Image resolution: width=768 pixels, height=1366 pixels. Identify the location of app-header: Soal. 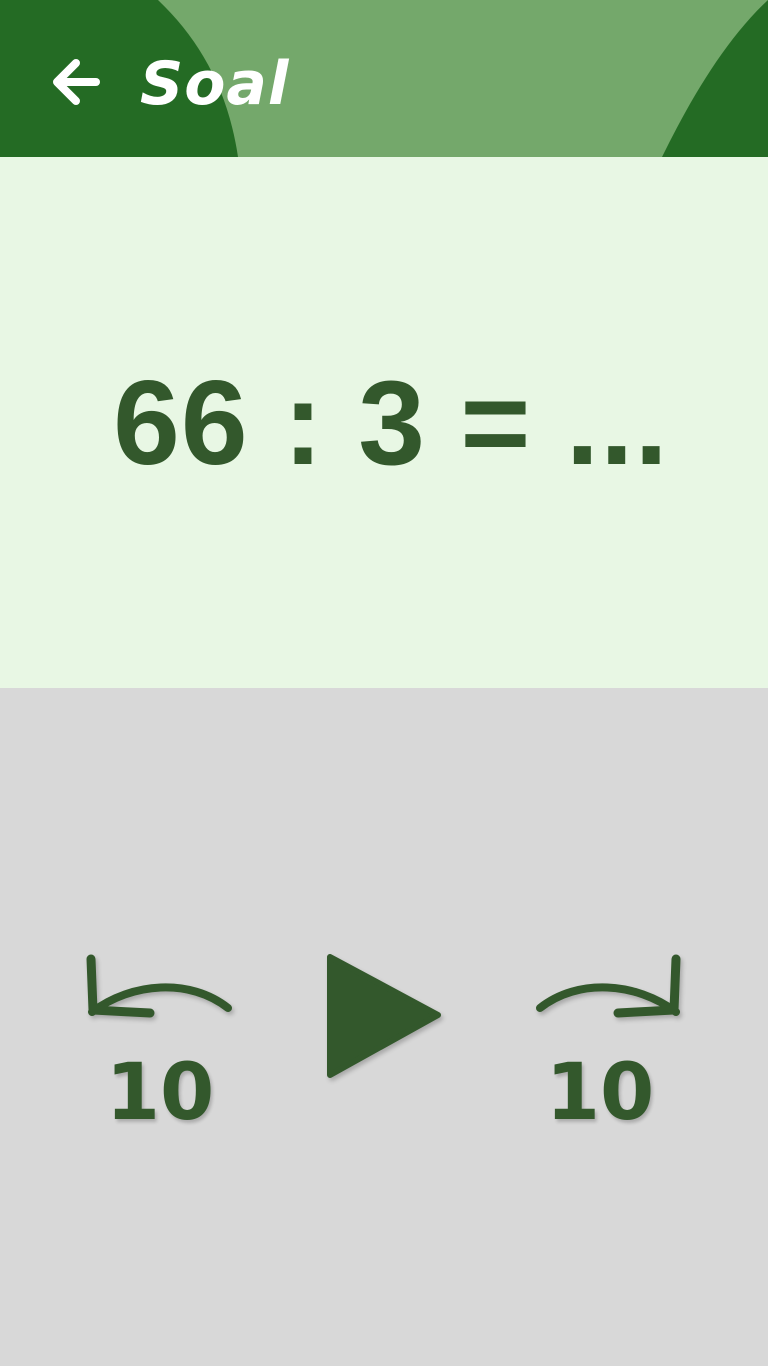
(384, 78).